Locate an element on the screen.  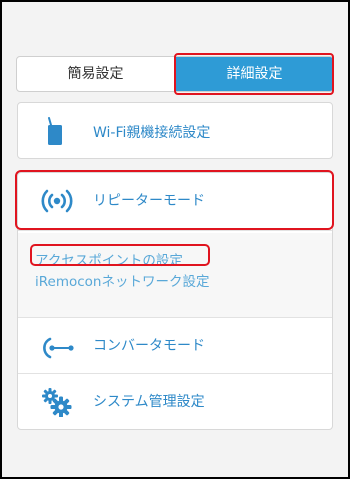
converter-mode-item: コンバータモード is located at coordinates (175, 345).